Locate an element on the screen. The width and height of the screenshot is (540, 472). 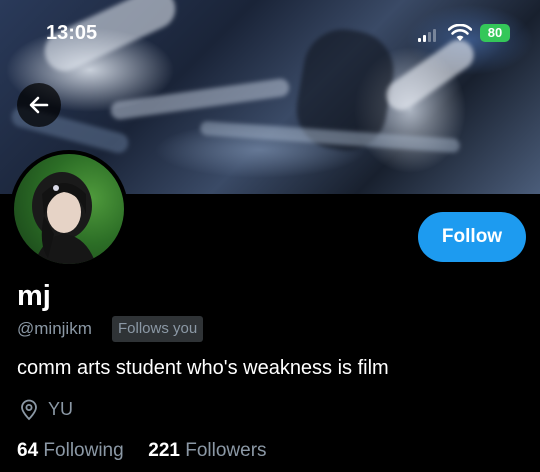
follows-you-badge: Follows you is located at coordinates (158, 329).